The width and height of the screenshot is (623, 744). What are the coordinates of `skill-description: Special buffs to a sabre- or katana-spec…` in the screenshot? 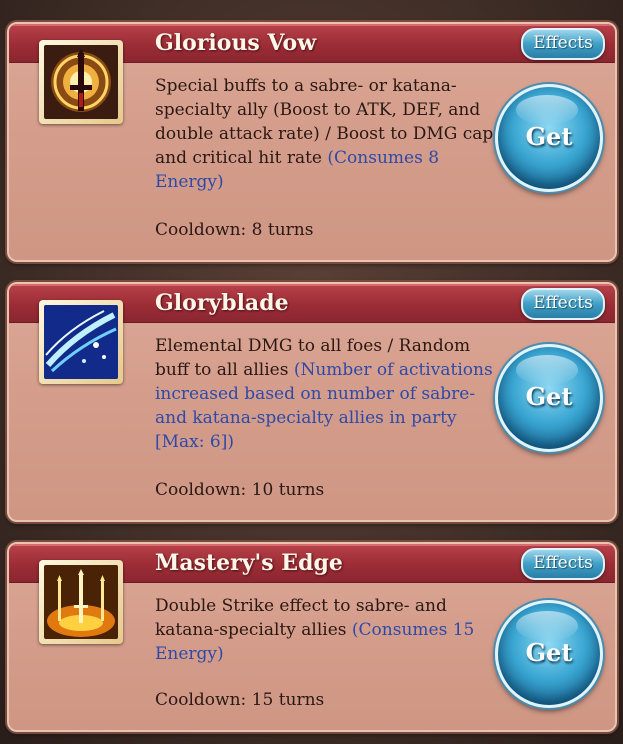 It's located at (327, 134).